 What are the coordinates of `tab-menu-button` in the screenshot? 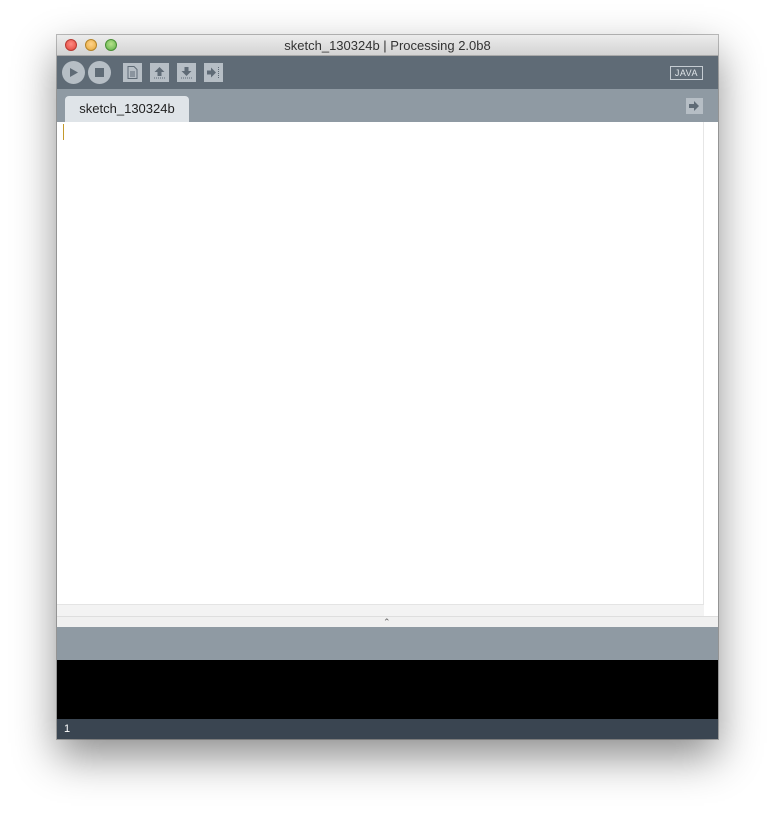 It's located at (694, 106).